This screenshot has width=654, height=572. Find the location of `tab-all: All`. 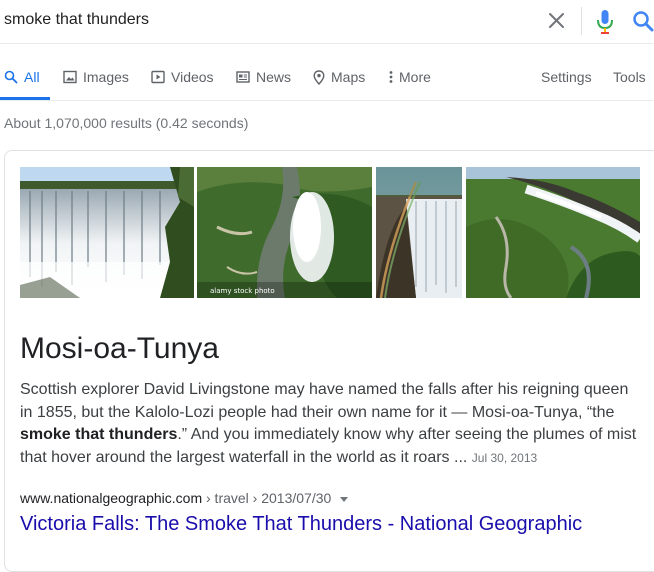

tab-all: All is located at coordinates (22, 77).